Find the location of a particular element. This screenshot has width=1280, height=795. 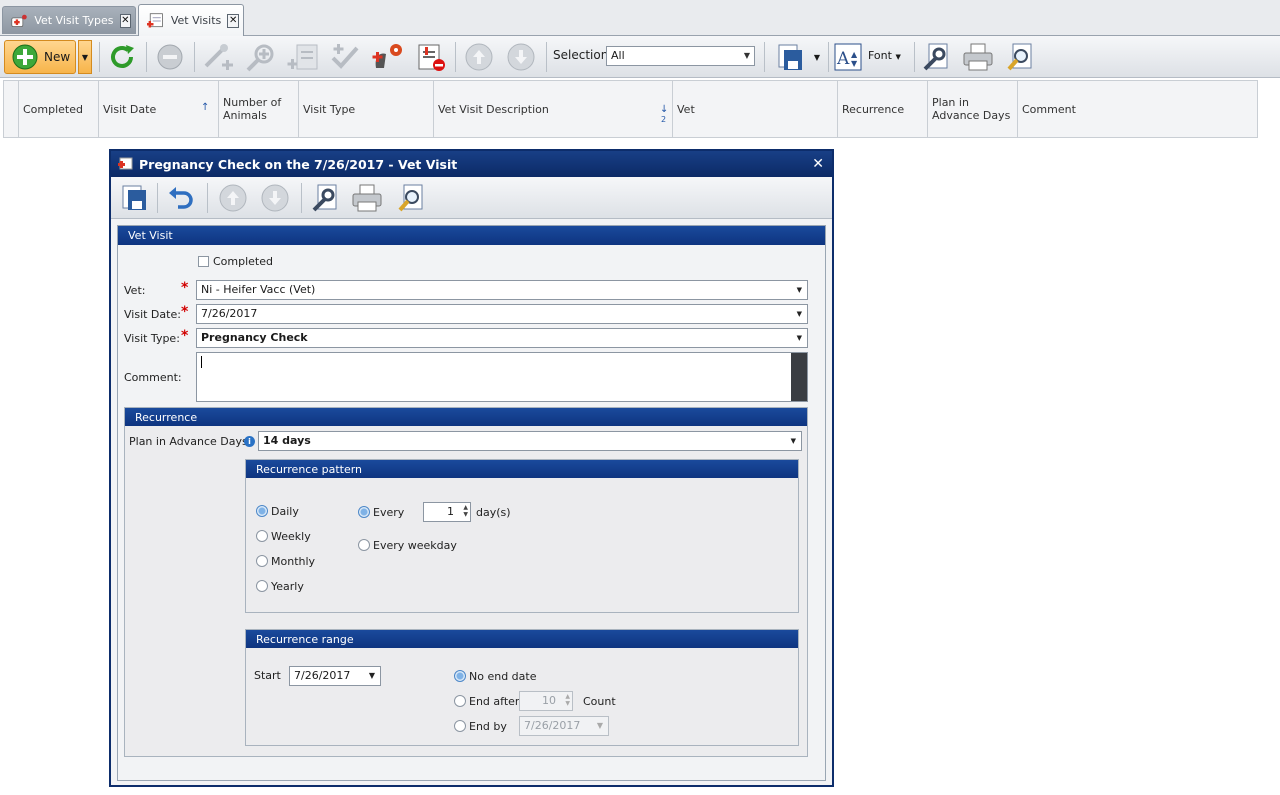

new-dropdown-button: ▼ is located at coordinates (85, 57).